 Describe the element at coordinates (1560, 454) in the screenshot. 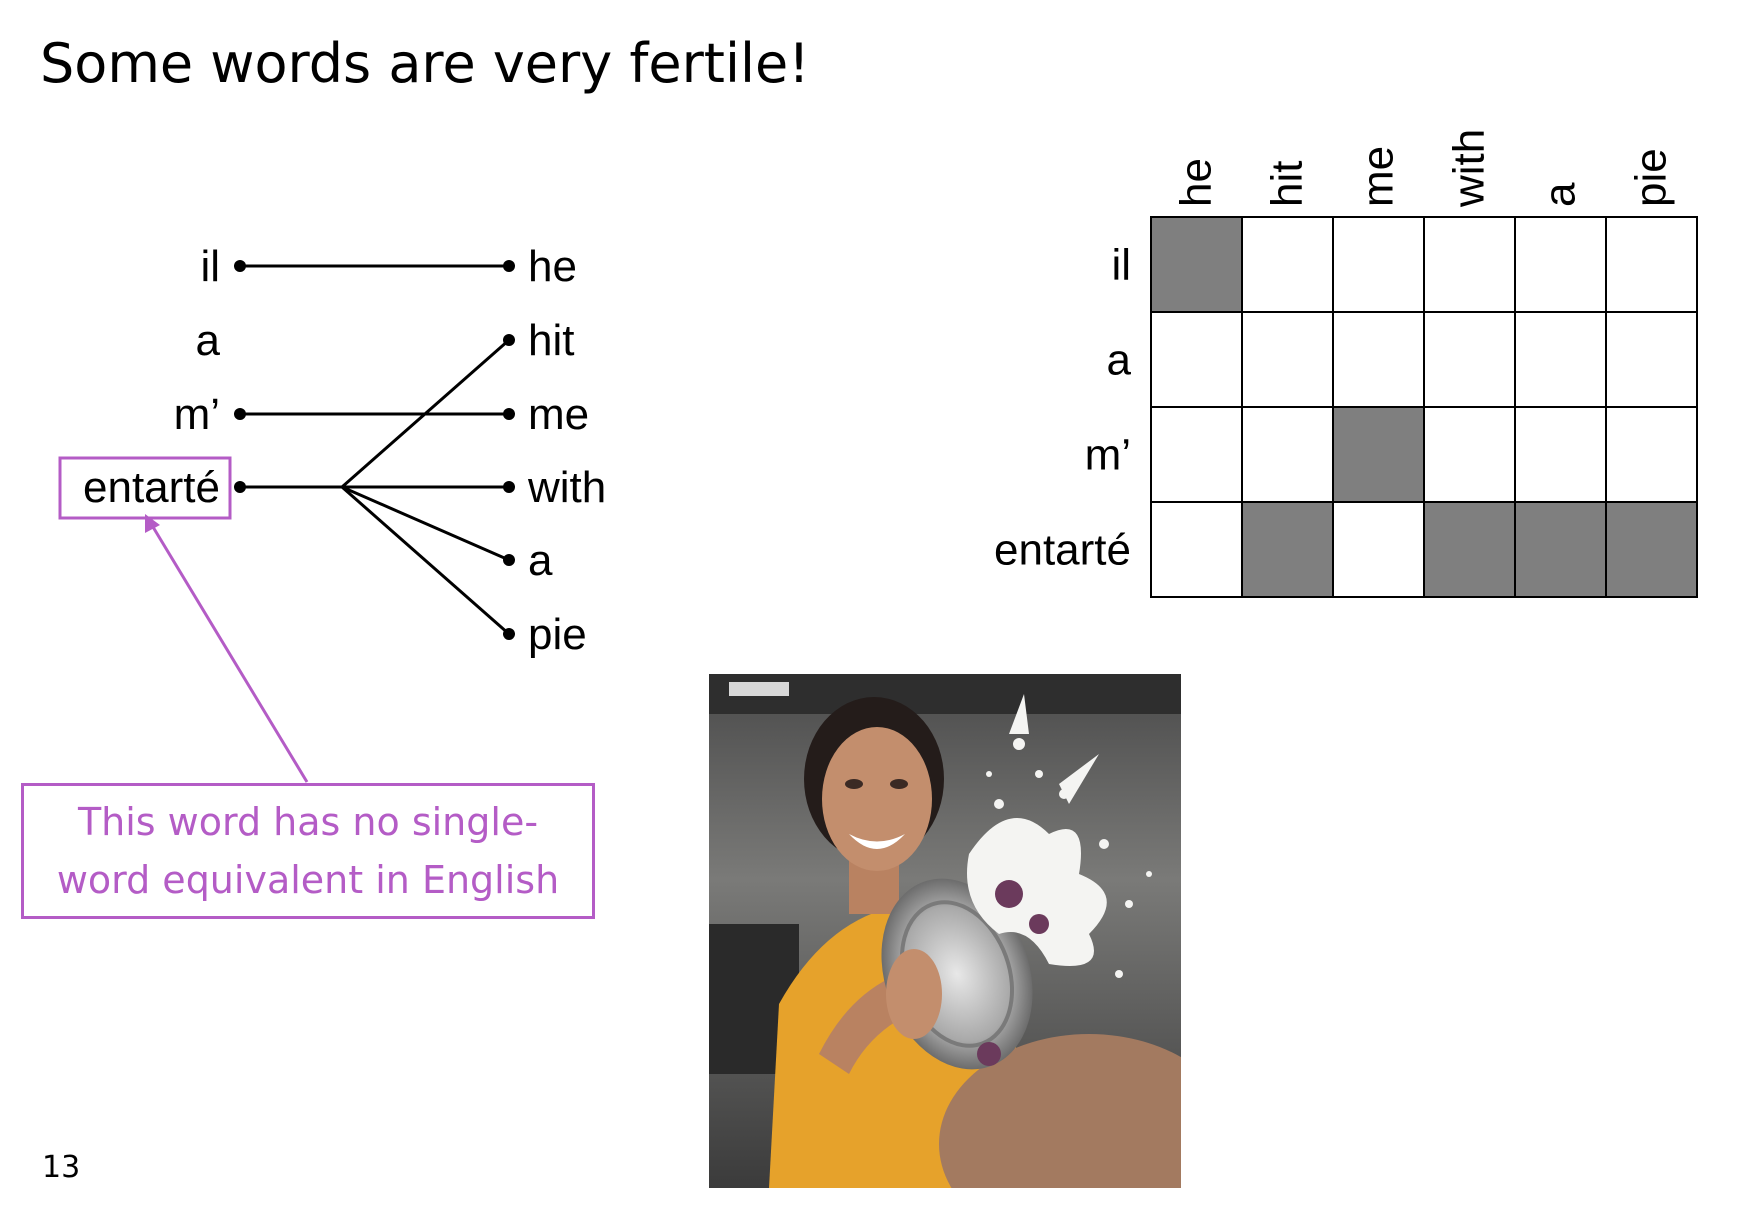

I see `matrix-cell-m-a` at that location.